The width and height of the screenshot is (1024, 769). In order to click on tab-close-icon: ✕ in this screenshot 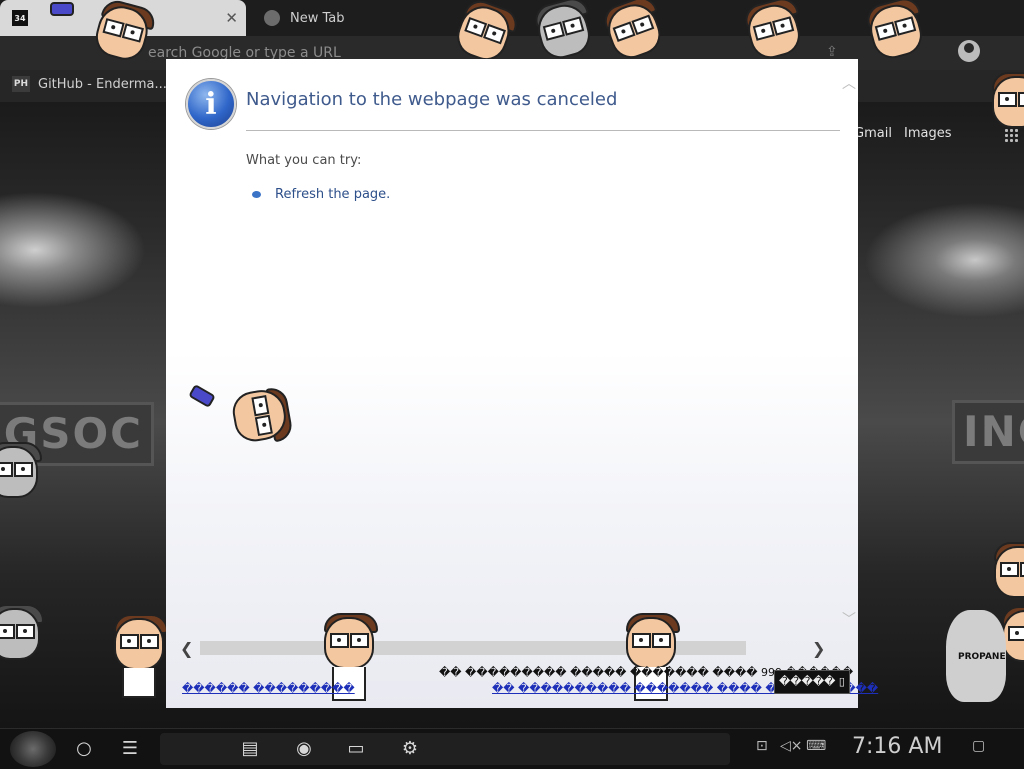, I will do `click(231, 18)`.